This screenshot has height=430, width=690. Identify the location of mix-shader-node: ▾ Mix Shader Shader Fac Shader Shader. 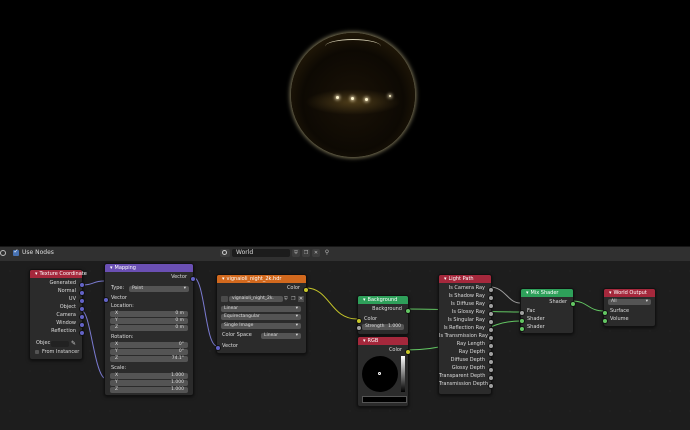
(547, 311).